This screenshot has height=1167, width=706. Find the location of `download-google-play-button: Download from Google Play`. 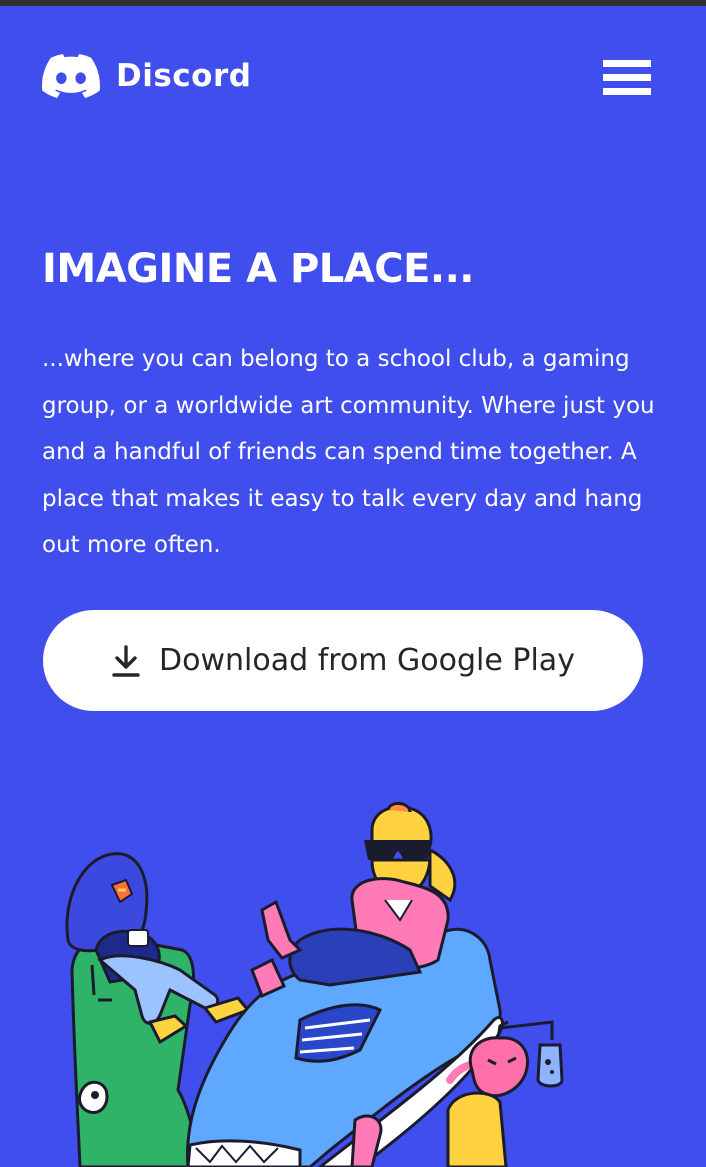

download-google-play-button: Download from Google Play is located at coordinates (343, 660).